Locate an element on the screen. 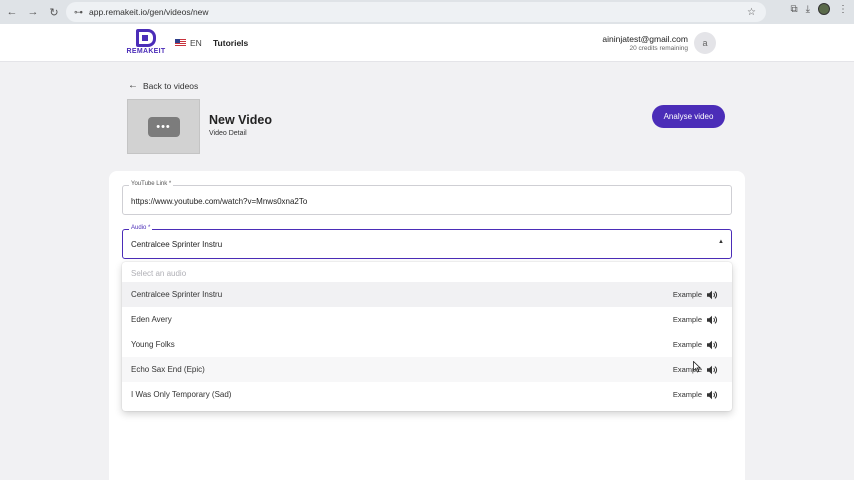 The image size is (854, 480). video-thumbnail: ••• is located at coordinates (163, 126).